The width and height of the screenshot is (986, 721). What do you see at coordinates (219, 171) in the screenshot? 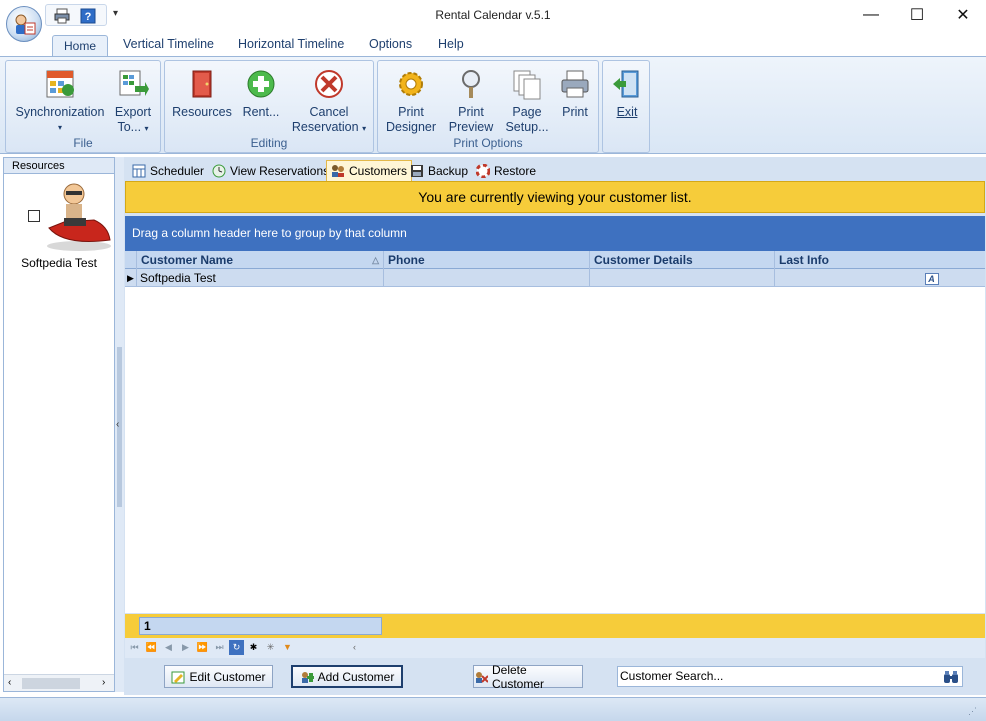
I see `clock-icon` at bounding box center [219, 171].